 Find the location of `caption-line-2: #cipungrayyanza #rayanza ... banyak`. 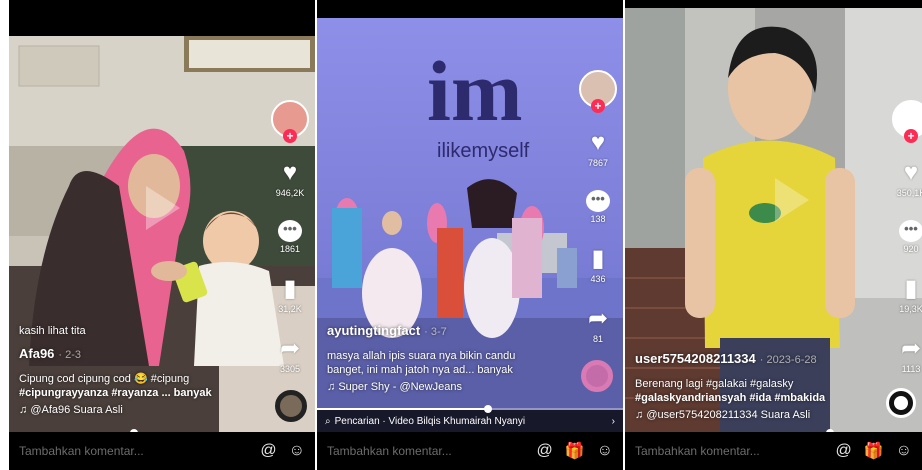

caption-line-2: #cipungrayyanza #rayanza ... banyak is located at coordinates (144, 393).